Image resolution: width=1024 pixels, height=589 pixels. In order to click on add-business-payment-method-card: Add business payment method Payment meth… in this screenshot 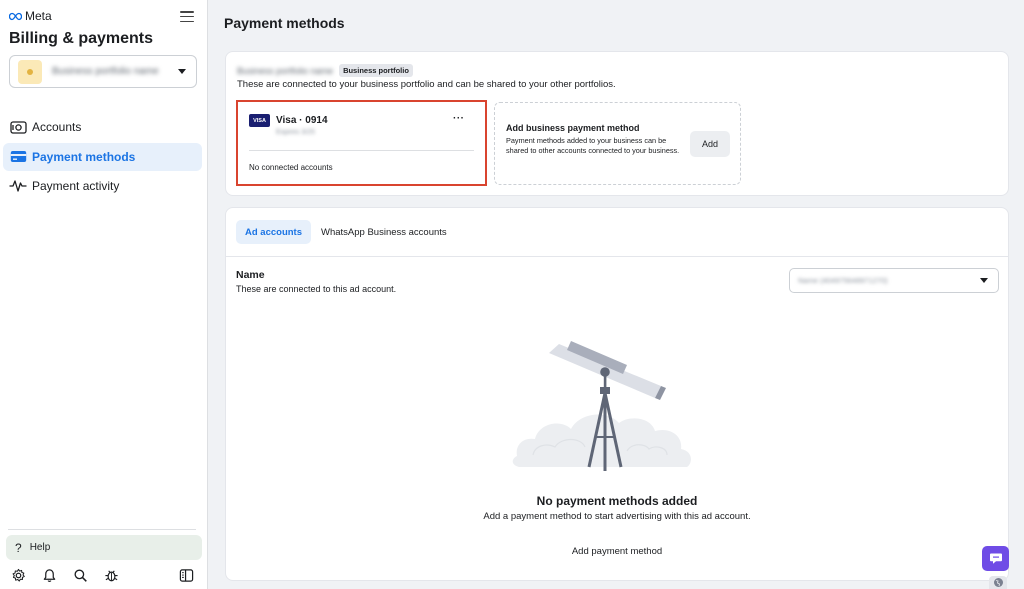, I will do `click(617, 143)`.